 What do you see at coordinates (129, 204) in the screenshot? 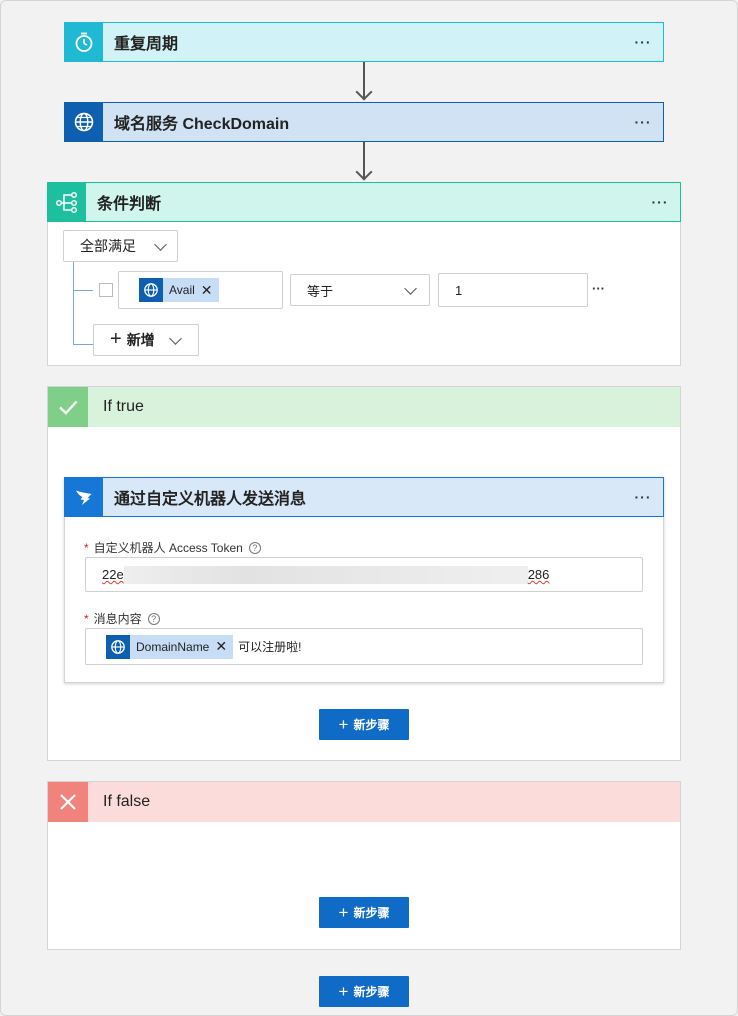
I see `condition-title: 条件判断` at bounding box center [129, 204].